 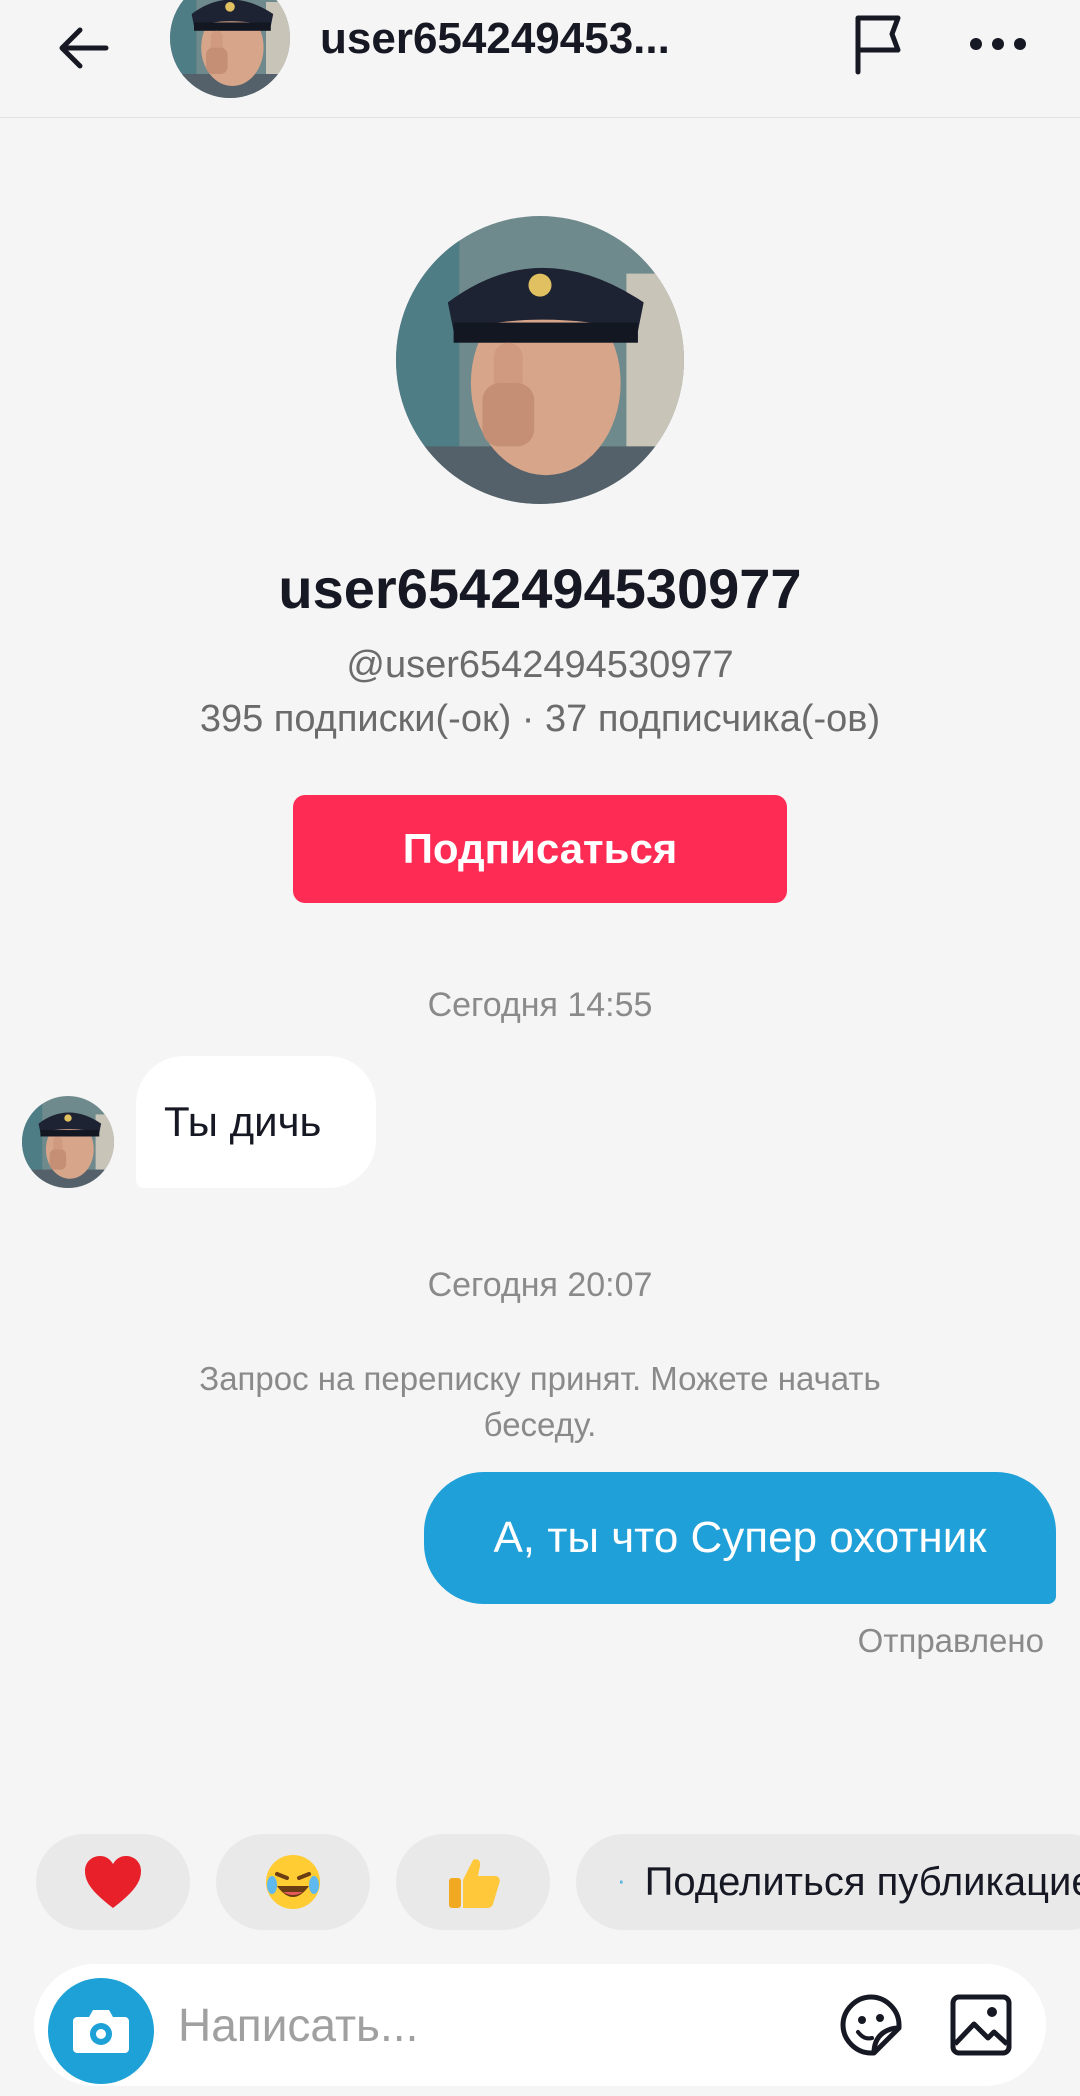 I want to click on share-post-label: Поделиться публикацией, so click(x=862, y=1881).